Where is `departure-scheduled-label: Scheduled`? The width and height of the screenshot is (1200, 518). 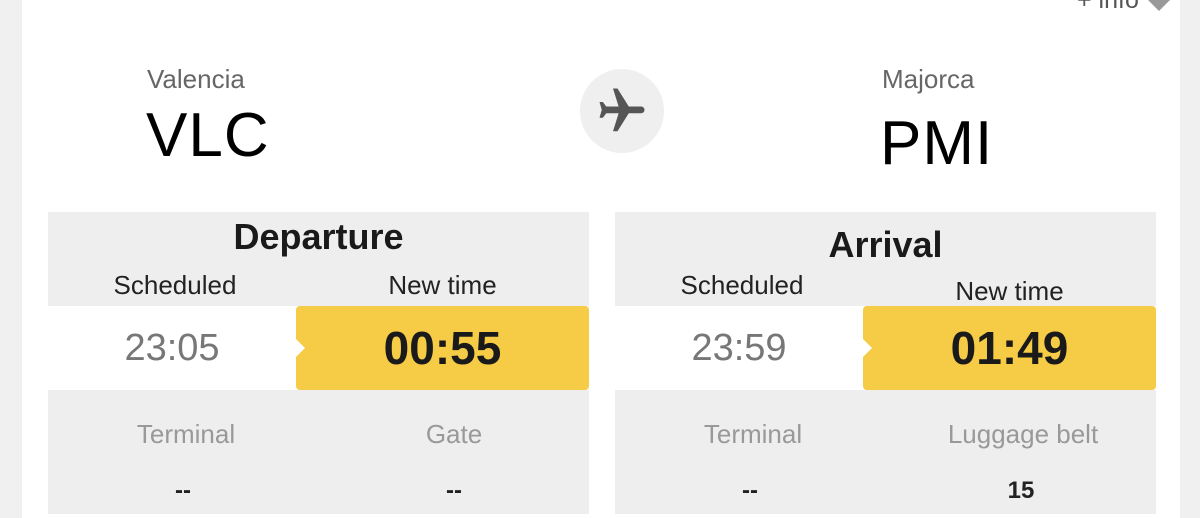
departure-scheduled-label: Scheduled is located at coordinates (175, 285).